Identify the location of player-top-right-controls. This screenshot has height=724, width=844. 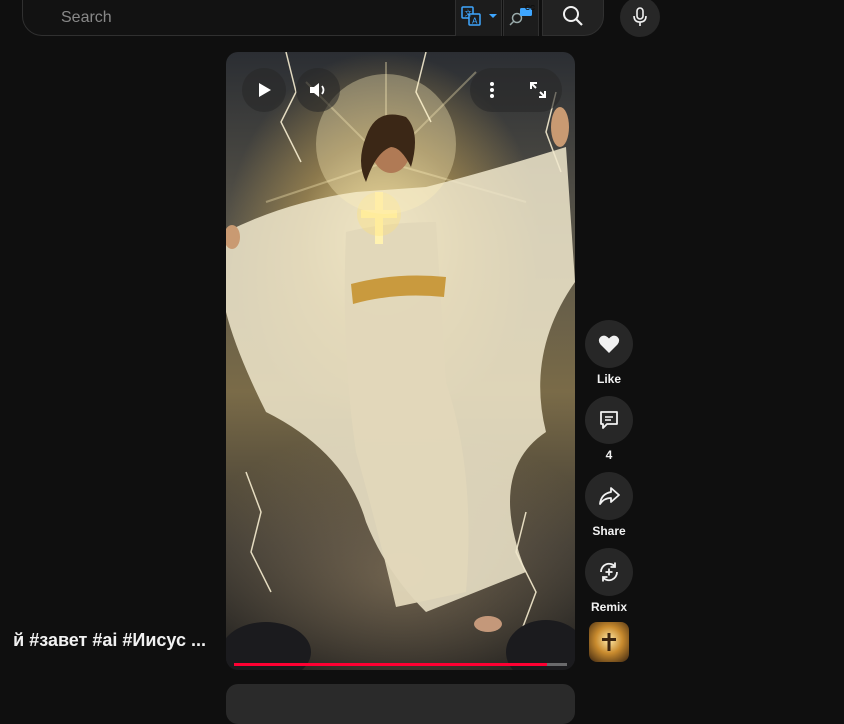
(516, 90).